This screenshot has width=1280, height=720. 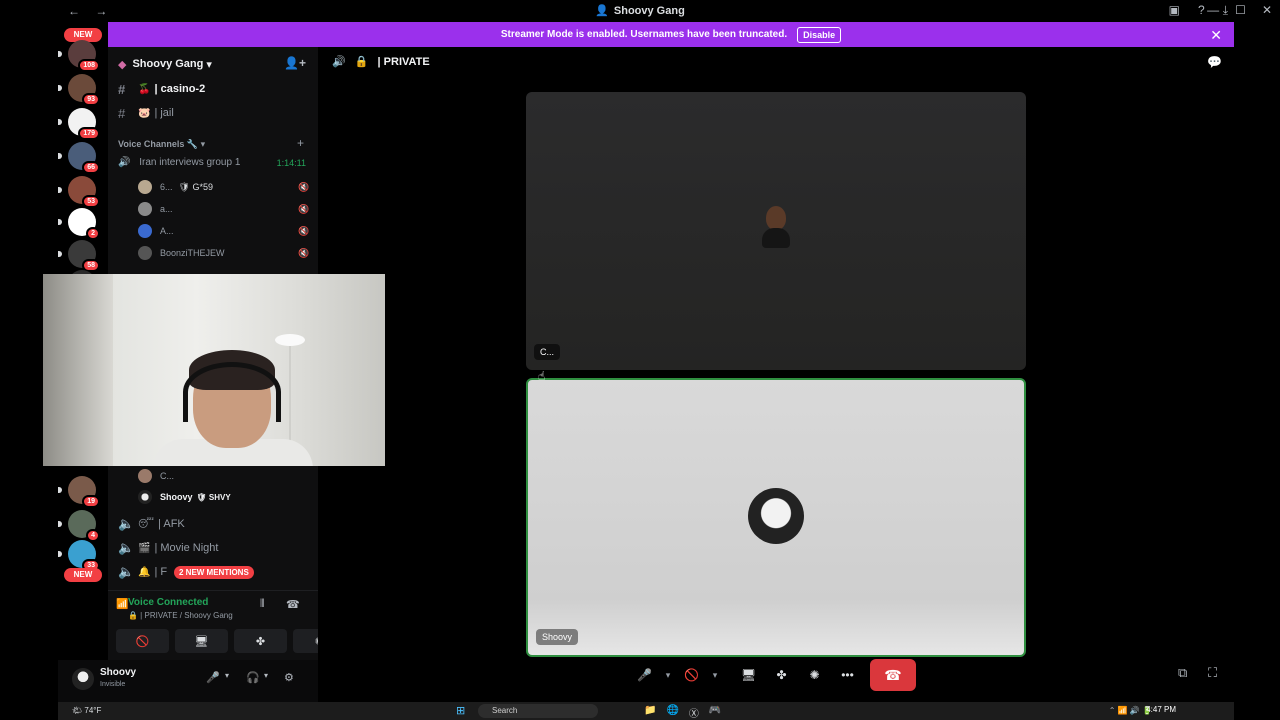 I want to click on participant-video, so click(x=776, y=227).